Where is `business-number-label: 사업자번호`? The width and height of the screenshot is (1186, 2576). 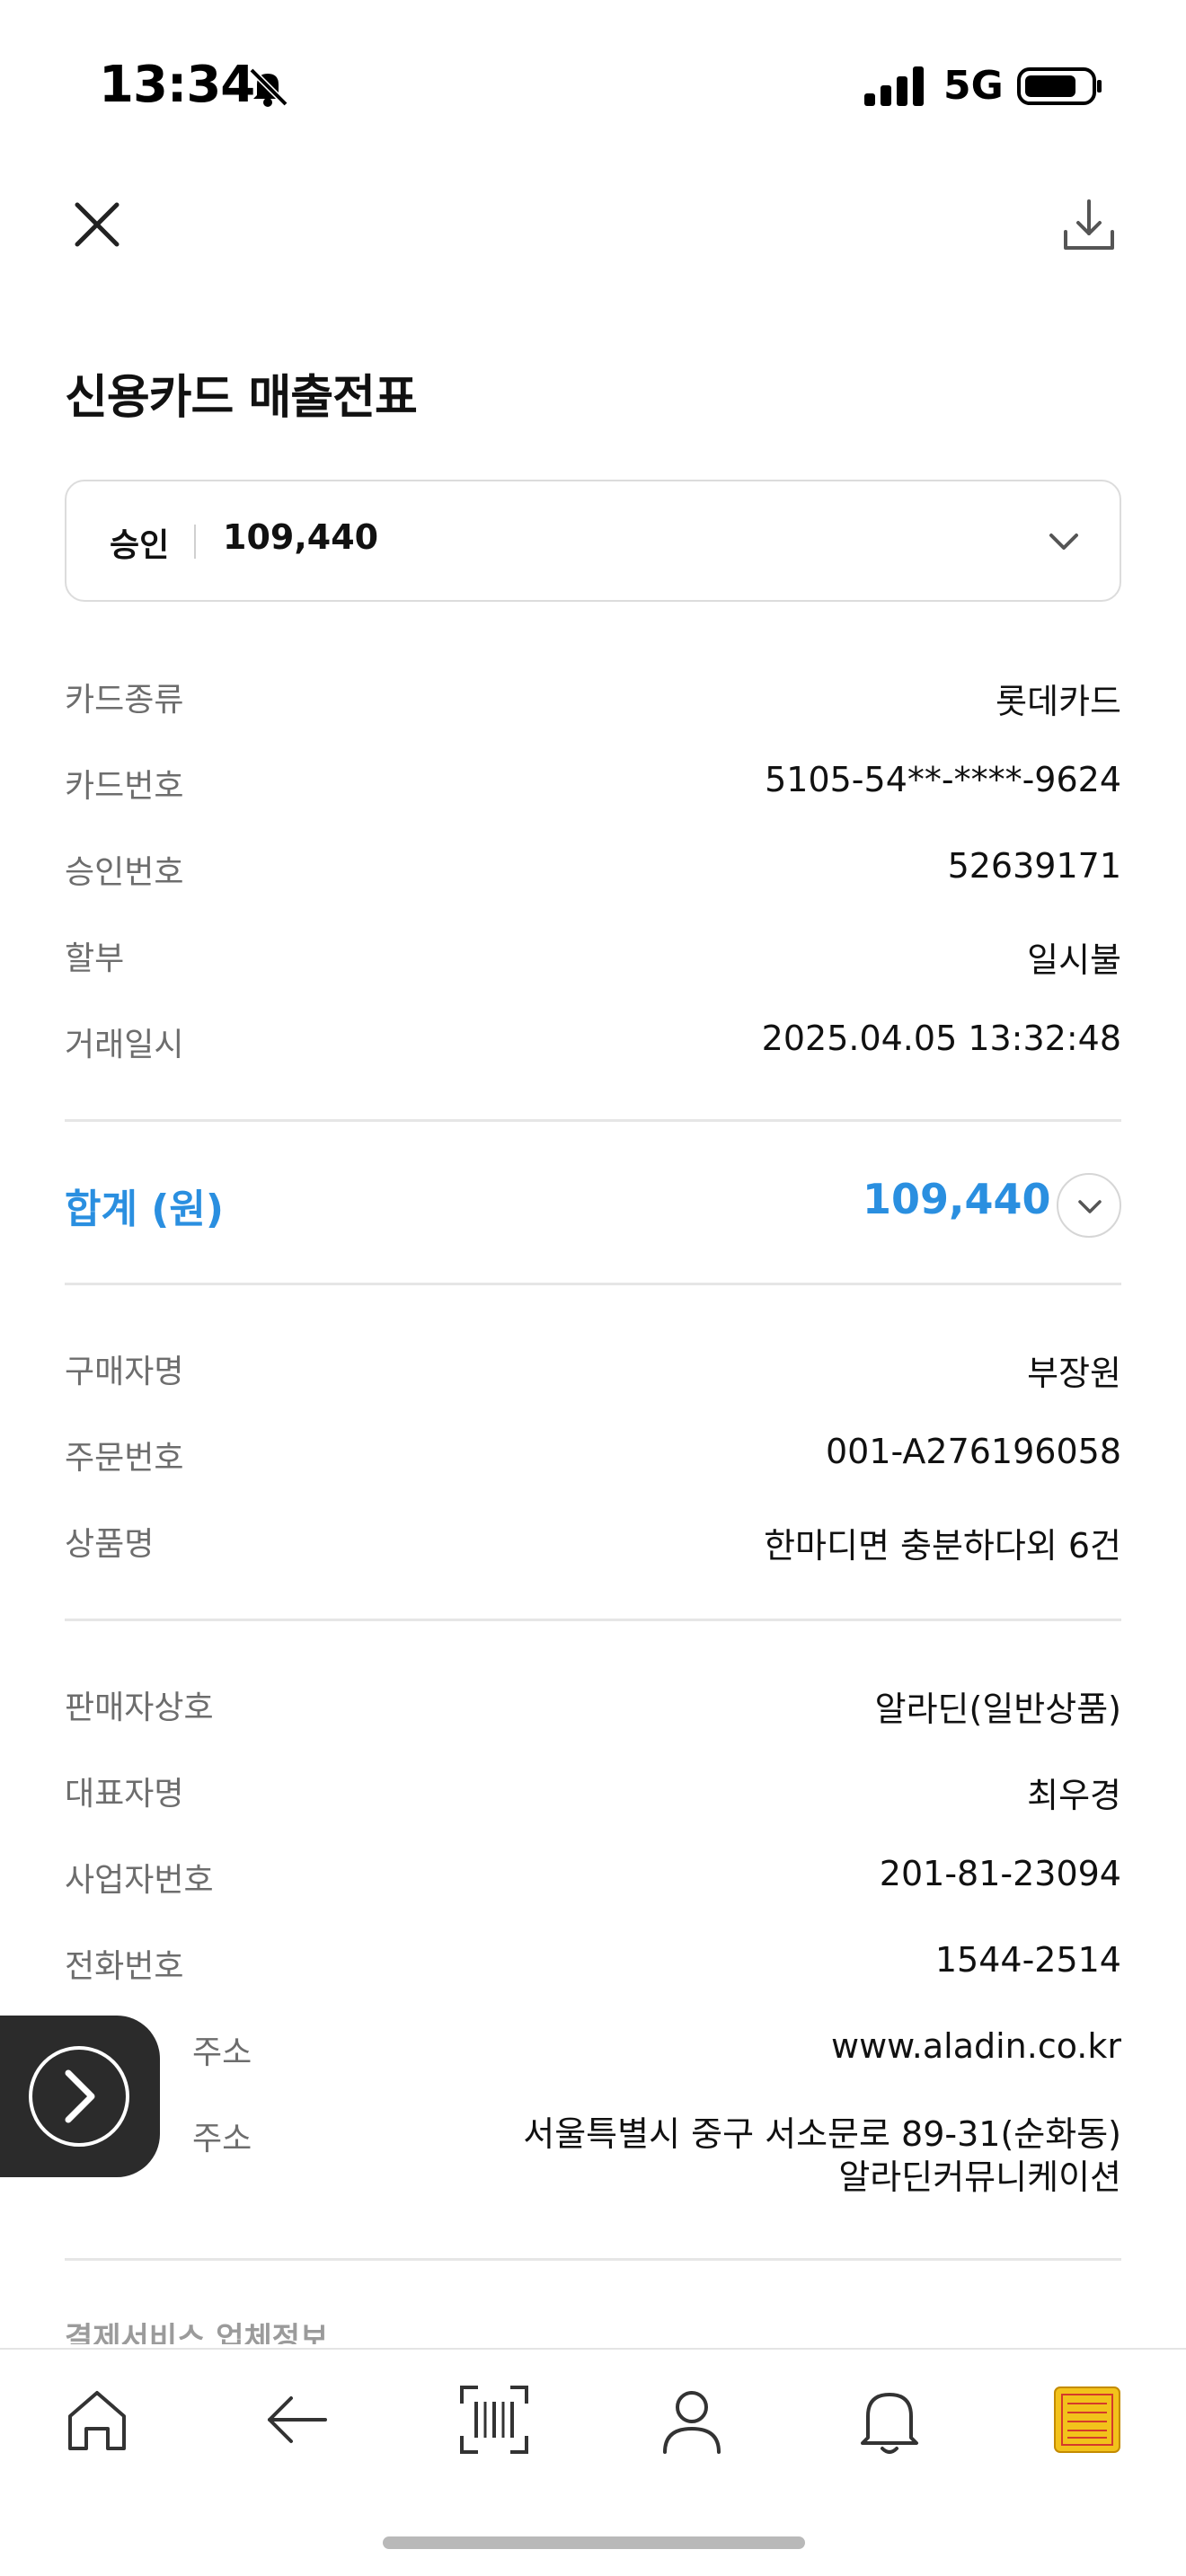
business-number-label: 사업자번호 is located at coordinates (139, 1880).